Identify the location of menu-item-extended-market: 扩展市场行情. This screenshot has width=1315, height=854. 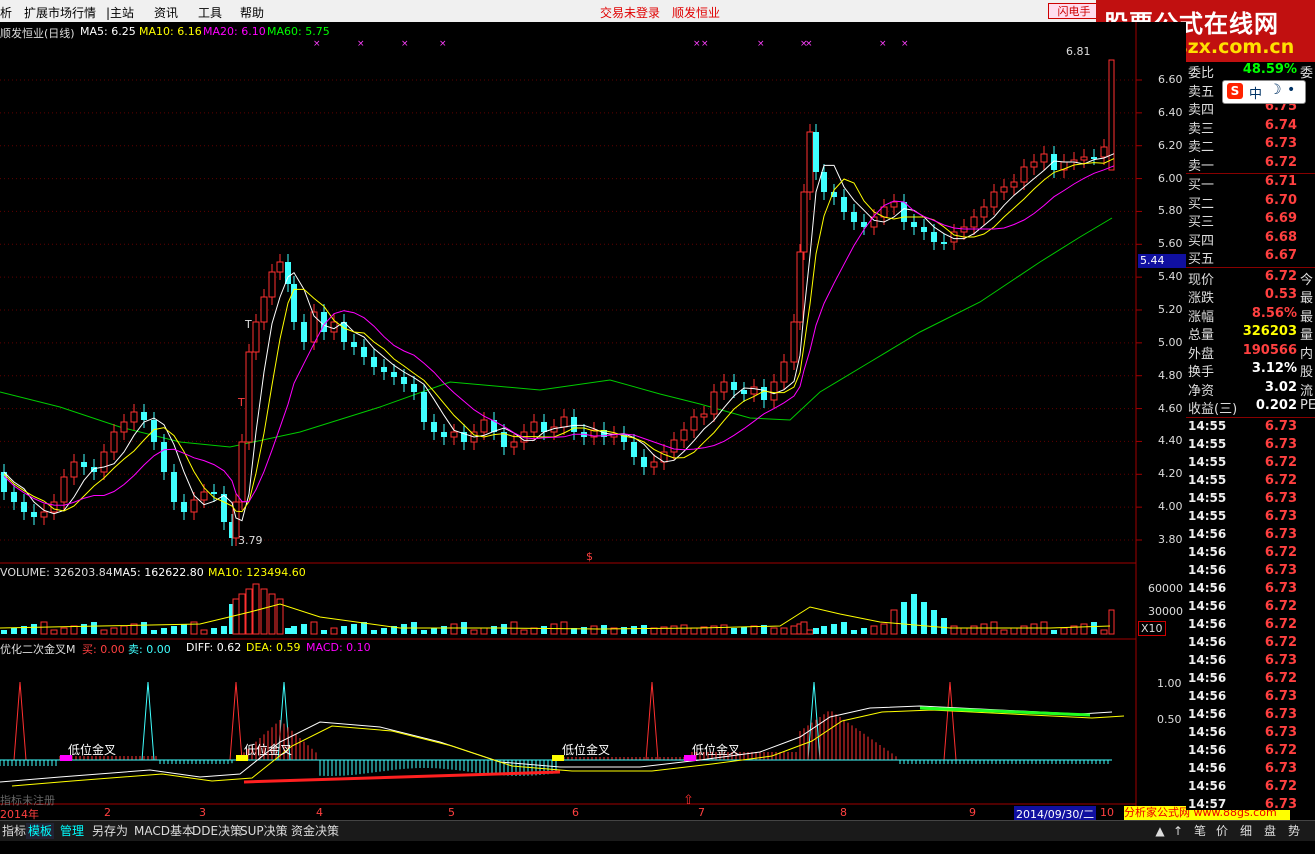
(60, 12).